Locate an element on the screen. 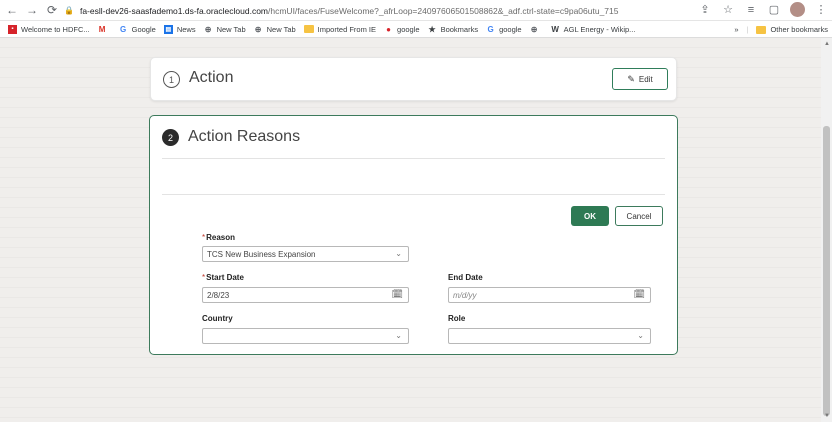  action-reasons-title: Action Reasons is located at coordinates (244, 136).